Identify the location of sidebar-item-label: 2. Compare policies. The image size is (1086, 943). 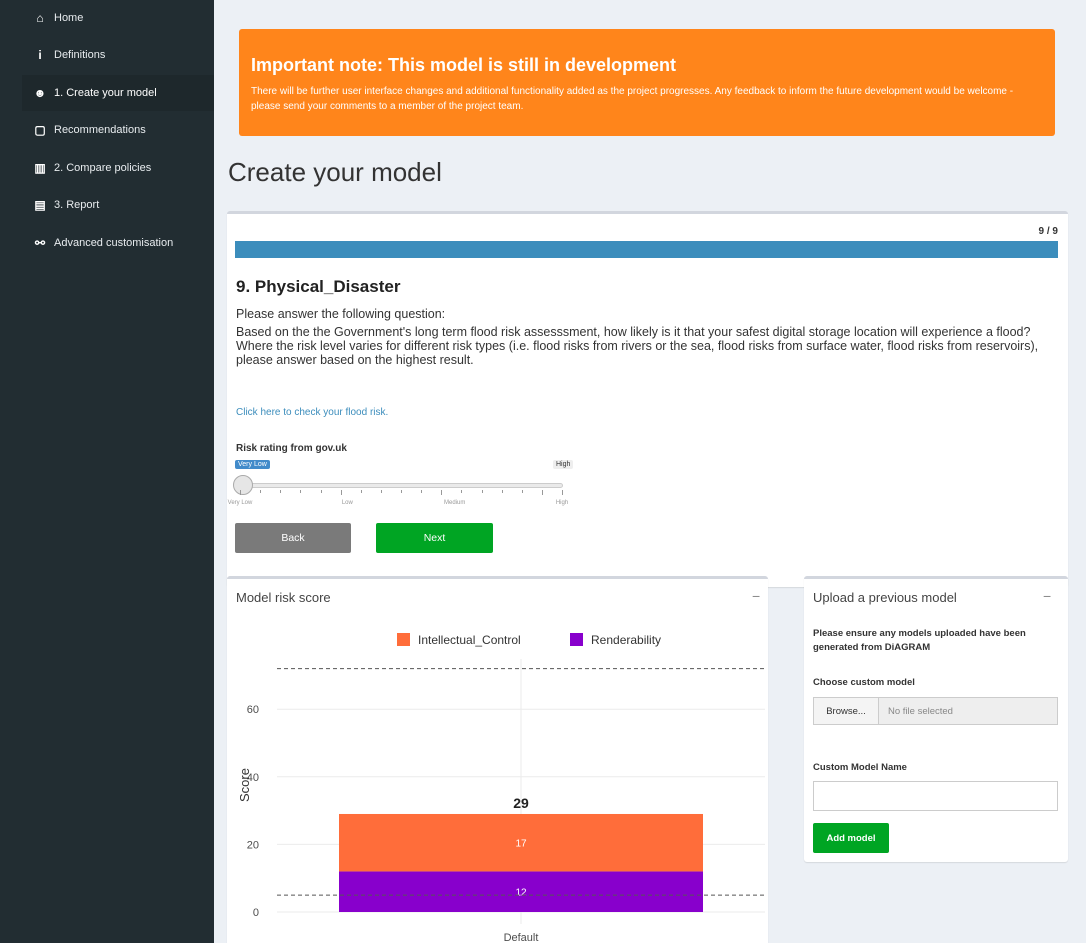
(103, 168).